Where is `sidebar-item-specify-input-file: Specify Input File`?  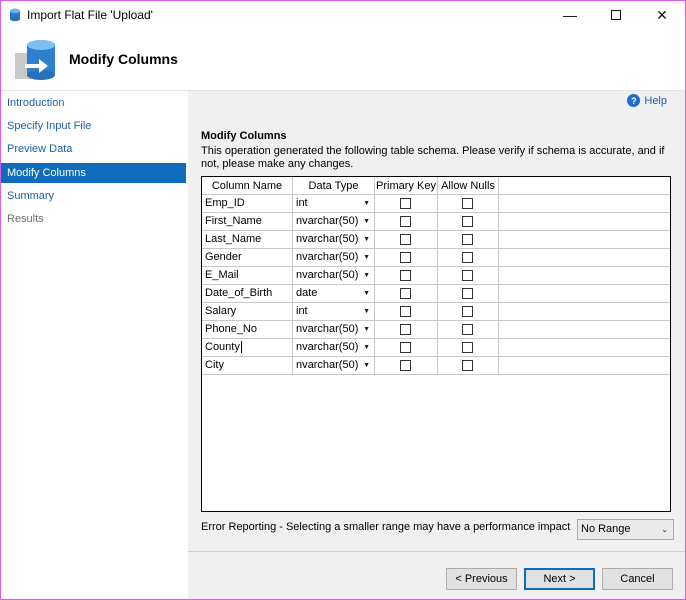 sidebar-item-specify-input-file: Specify Input File is located at coordinates (93, 126).